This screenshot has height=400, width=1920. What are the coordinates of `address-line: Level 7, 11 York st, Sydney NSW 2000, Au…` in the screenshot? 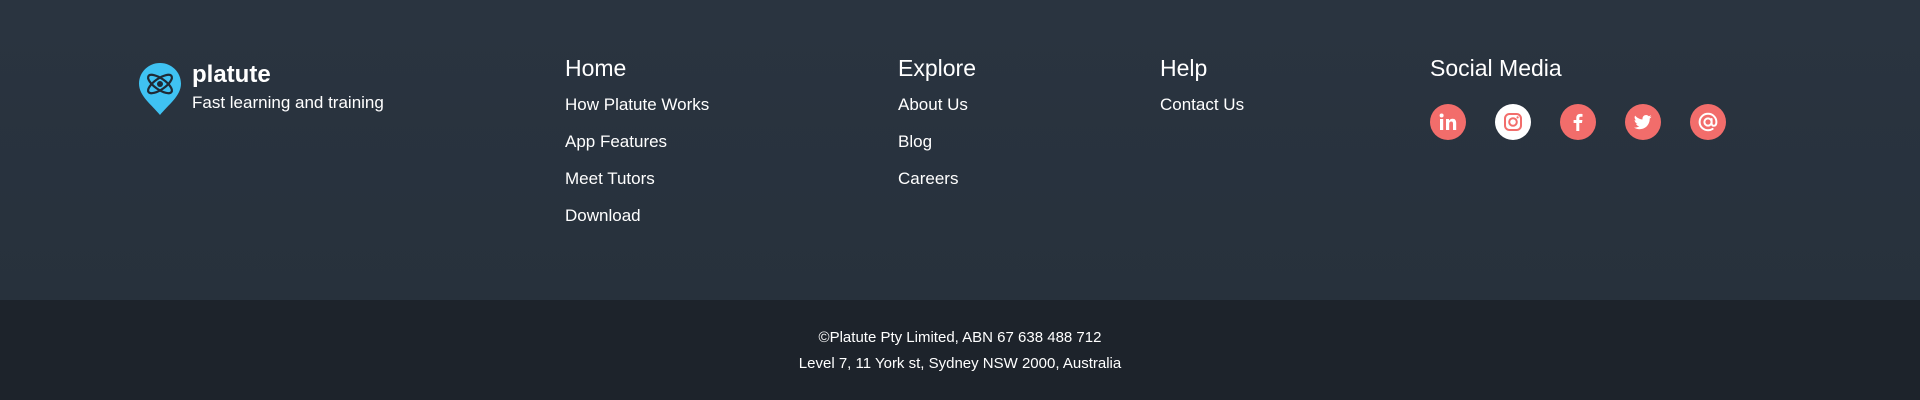 It's located at (960, 363).